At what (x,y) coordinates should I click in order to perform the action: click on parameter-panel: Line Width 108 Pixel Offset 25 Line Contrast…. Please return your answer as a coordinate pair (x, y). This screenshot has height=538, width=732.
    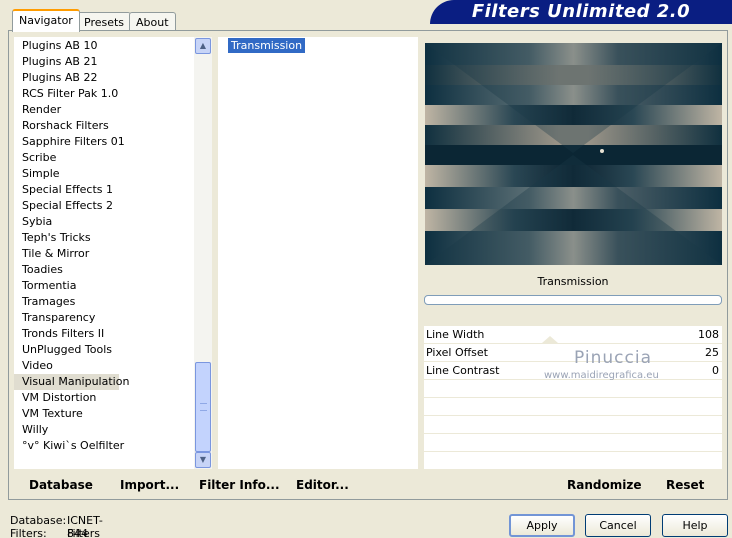
    Looking at the image, I should click on (573, 398).